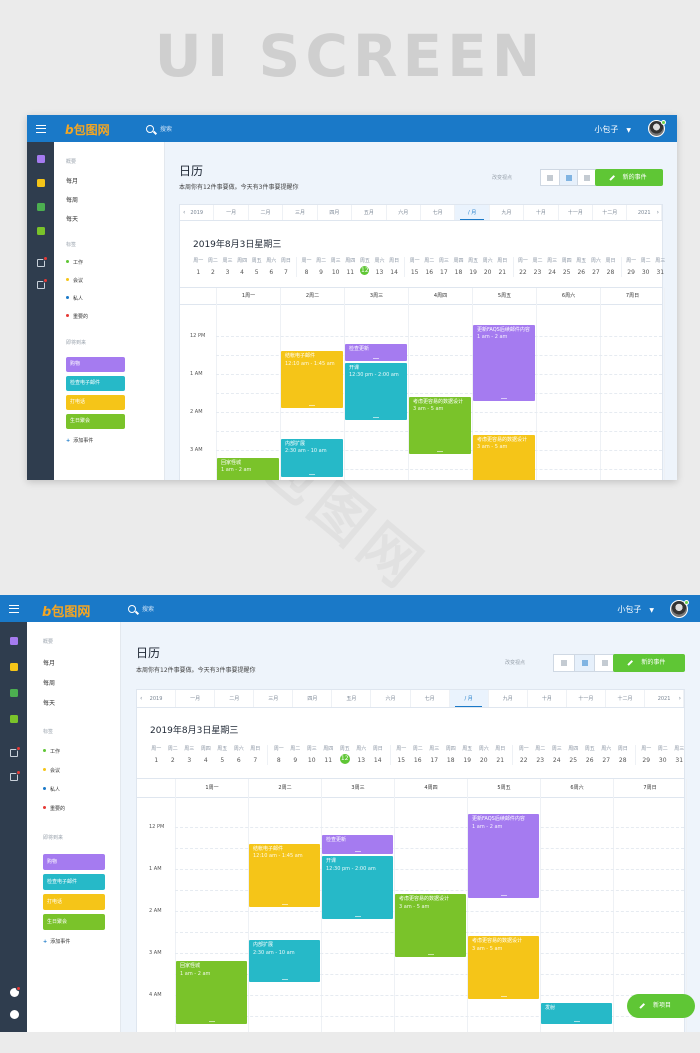  Describe the element at coordinates (612, 129) in the screenshot. I see `user-menu: 小包子 ▼` at that location.